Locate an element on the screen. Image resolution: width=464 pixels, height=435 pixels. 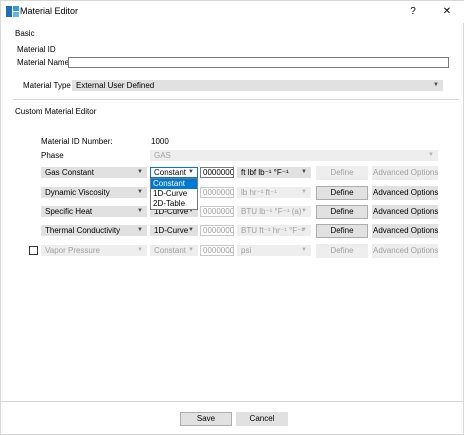
specific-heat-define-button: Define is located at coordinates (342, 212).